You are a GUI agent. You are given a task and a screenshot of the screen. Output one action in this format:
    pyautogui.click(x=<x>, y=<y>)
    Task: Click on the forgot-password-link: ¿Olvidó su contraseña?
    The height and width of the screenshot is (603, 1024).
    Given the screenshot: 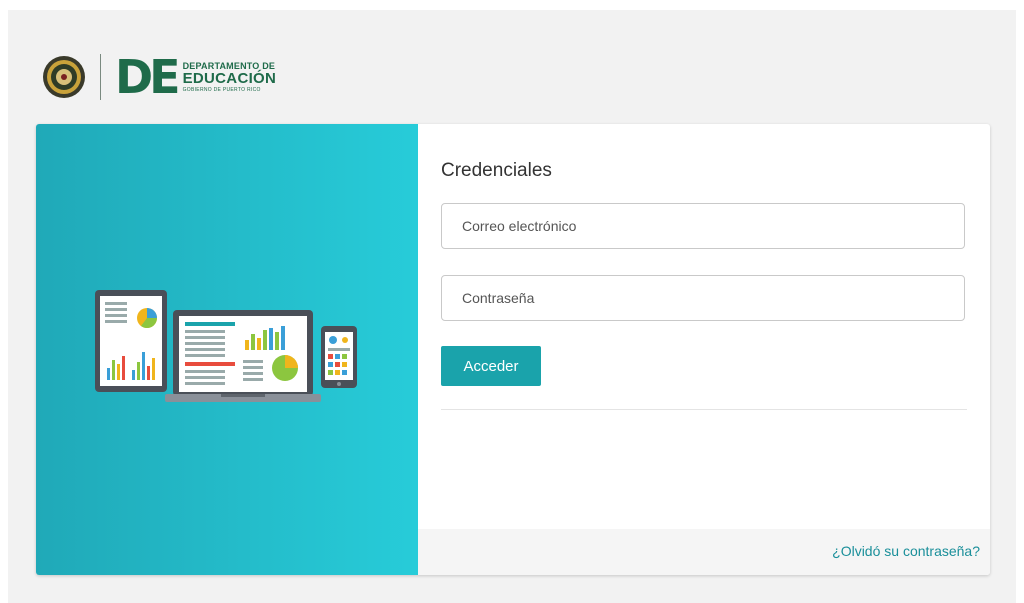 What is the action you would take?
    pyautogui.click(x=906, y=551)
    